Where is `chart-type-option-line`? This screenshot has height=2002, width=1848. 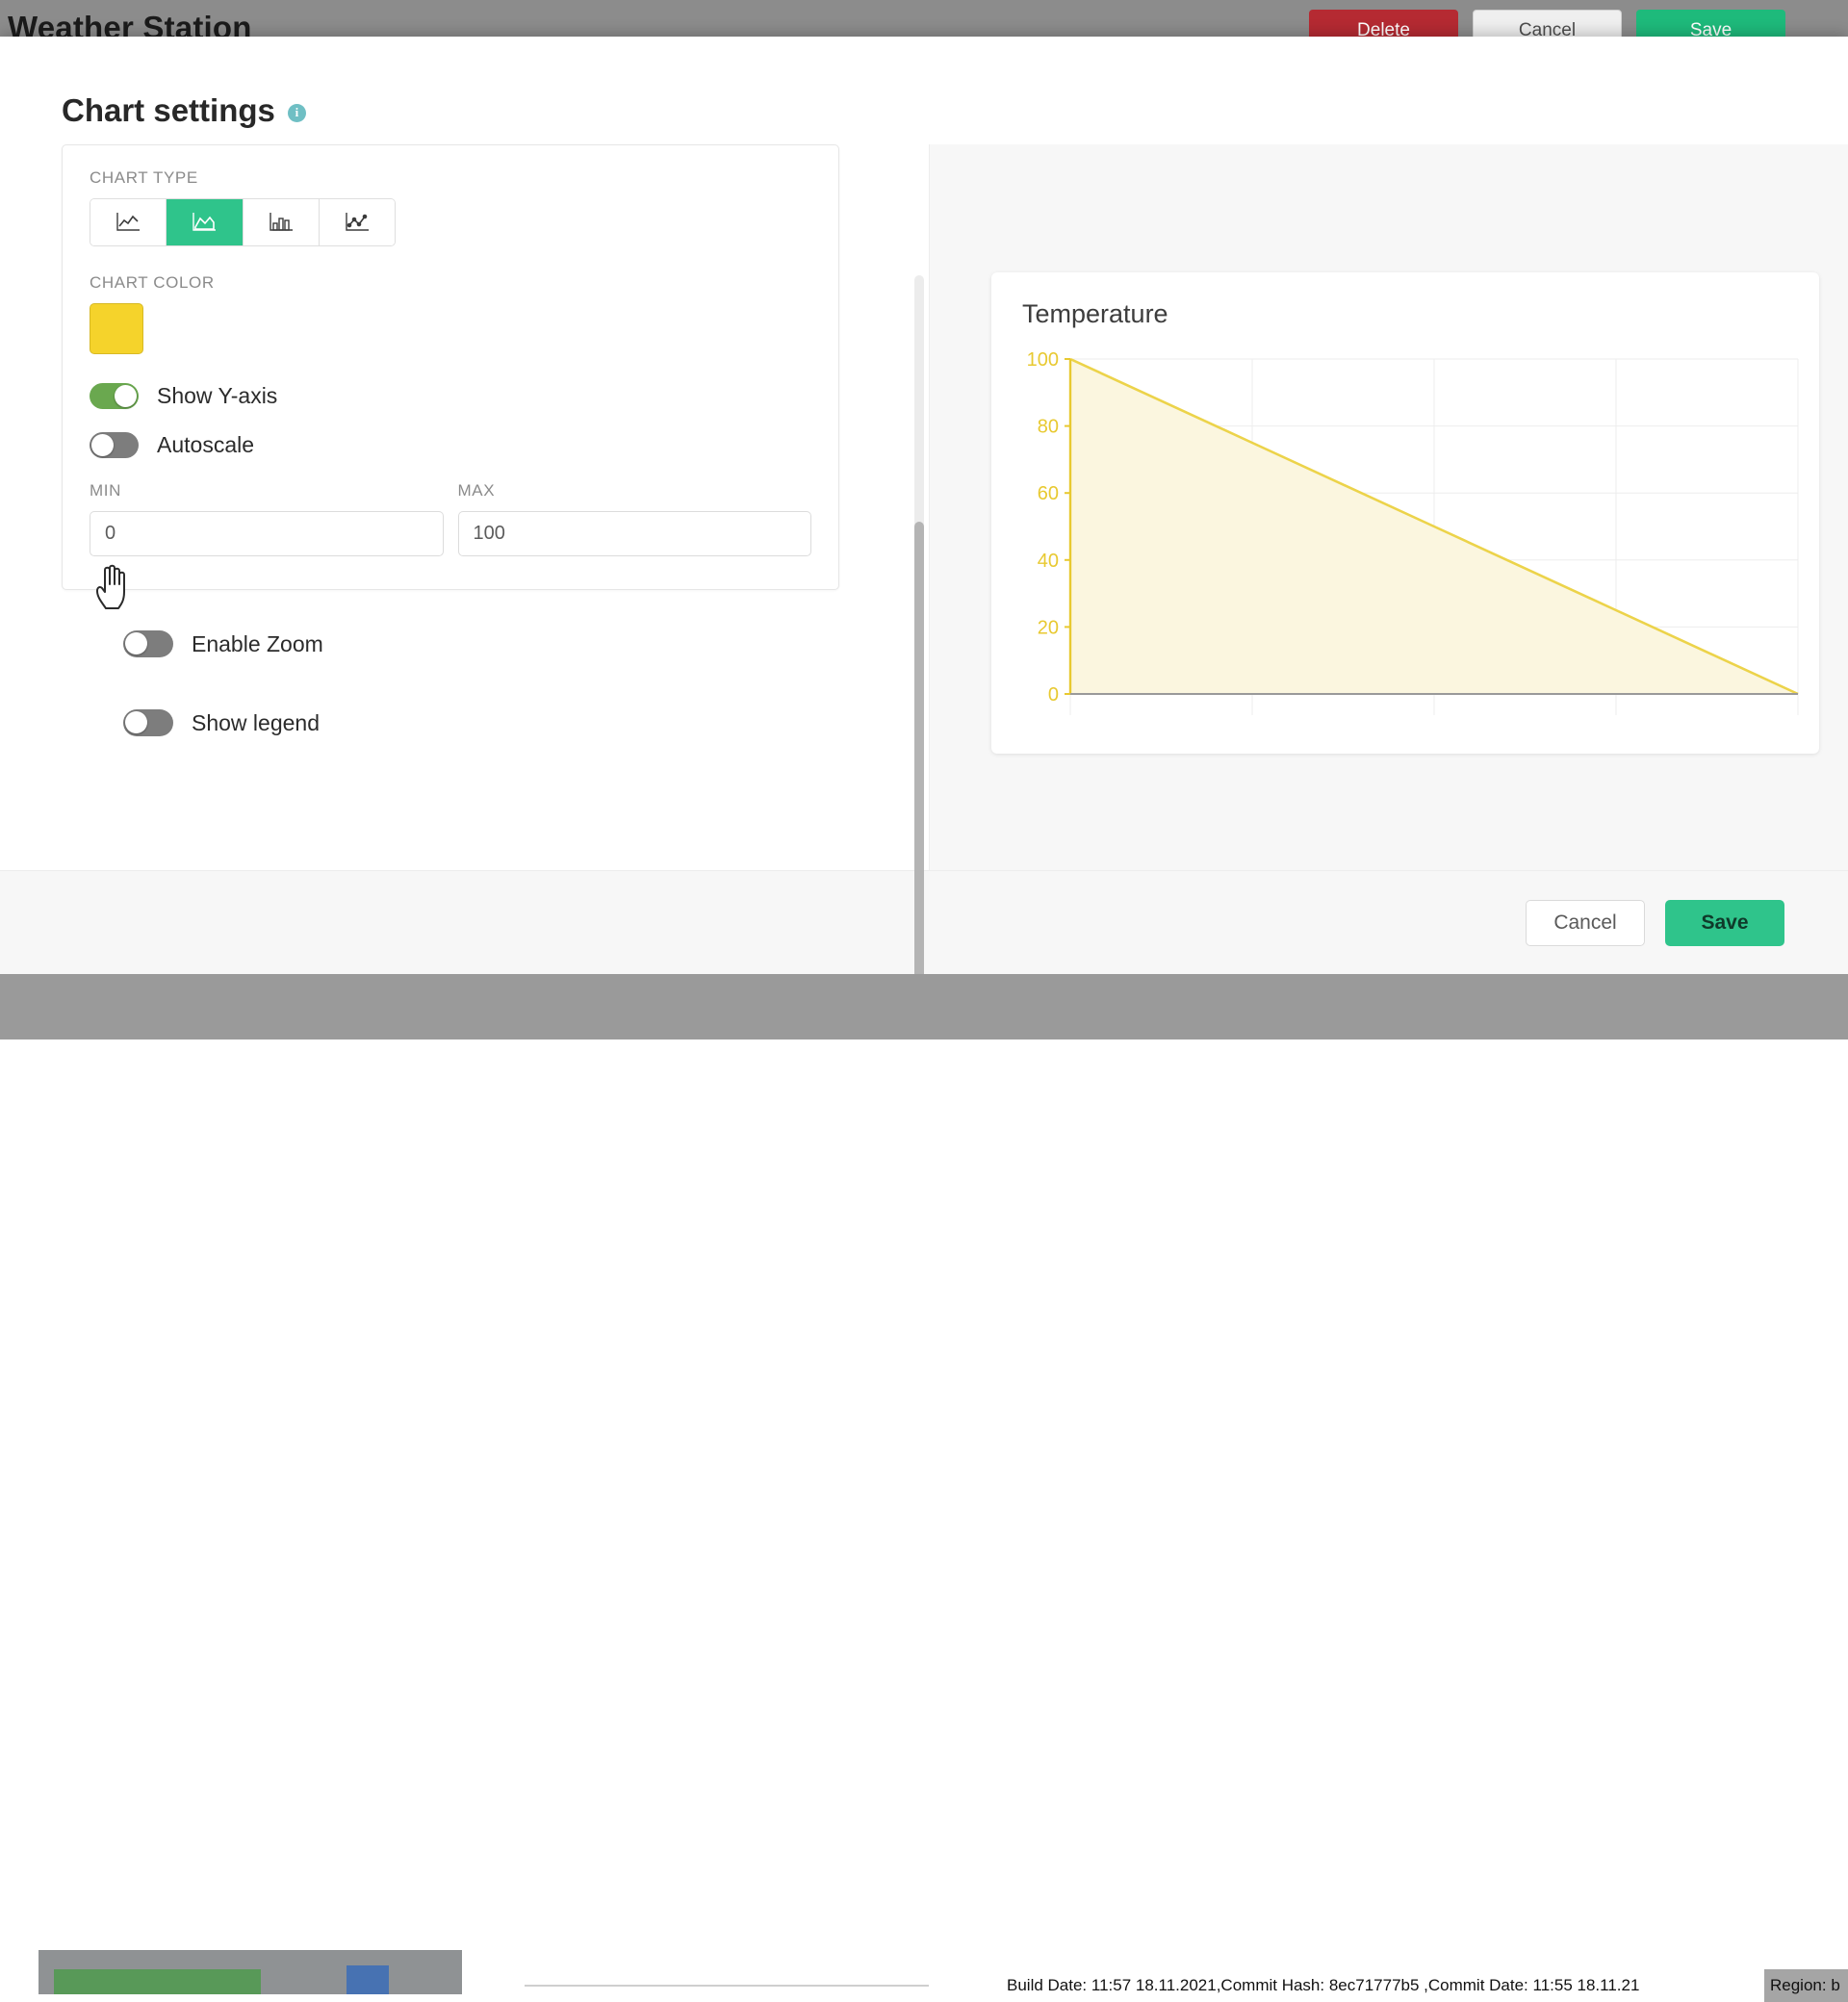
chart-type-option-line is located at coordinates (128, 222).